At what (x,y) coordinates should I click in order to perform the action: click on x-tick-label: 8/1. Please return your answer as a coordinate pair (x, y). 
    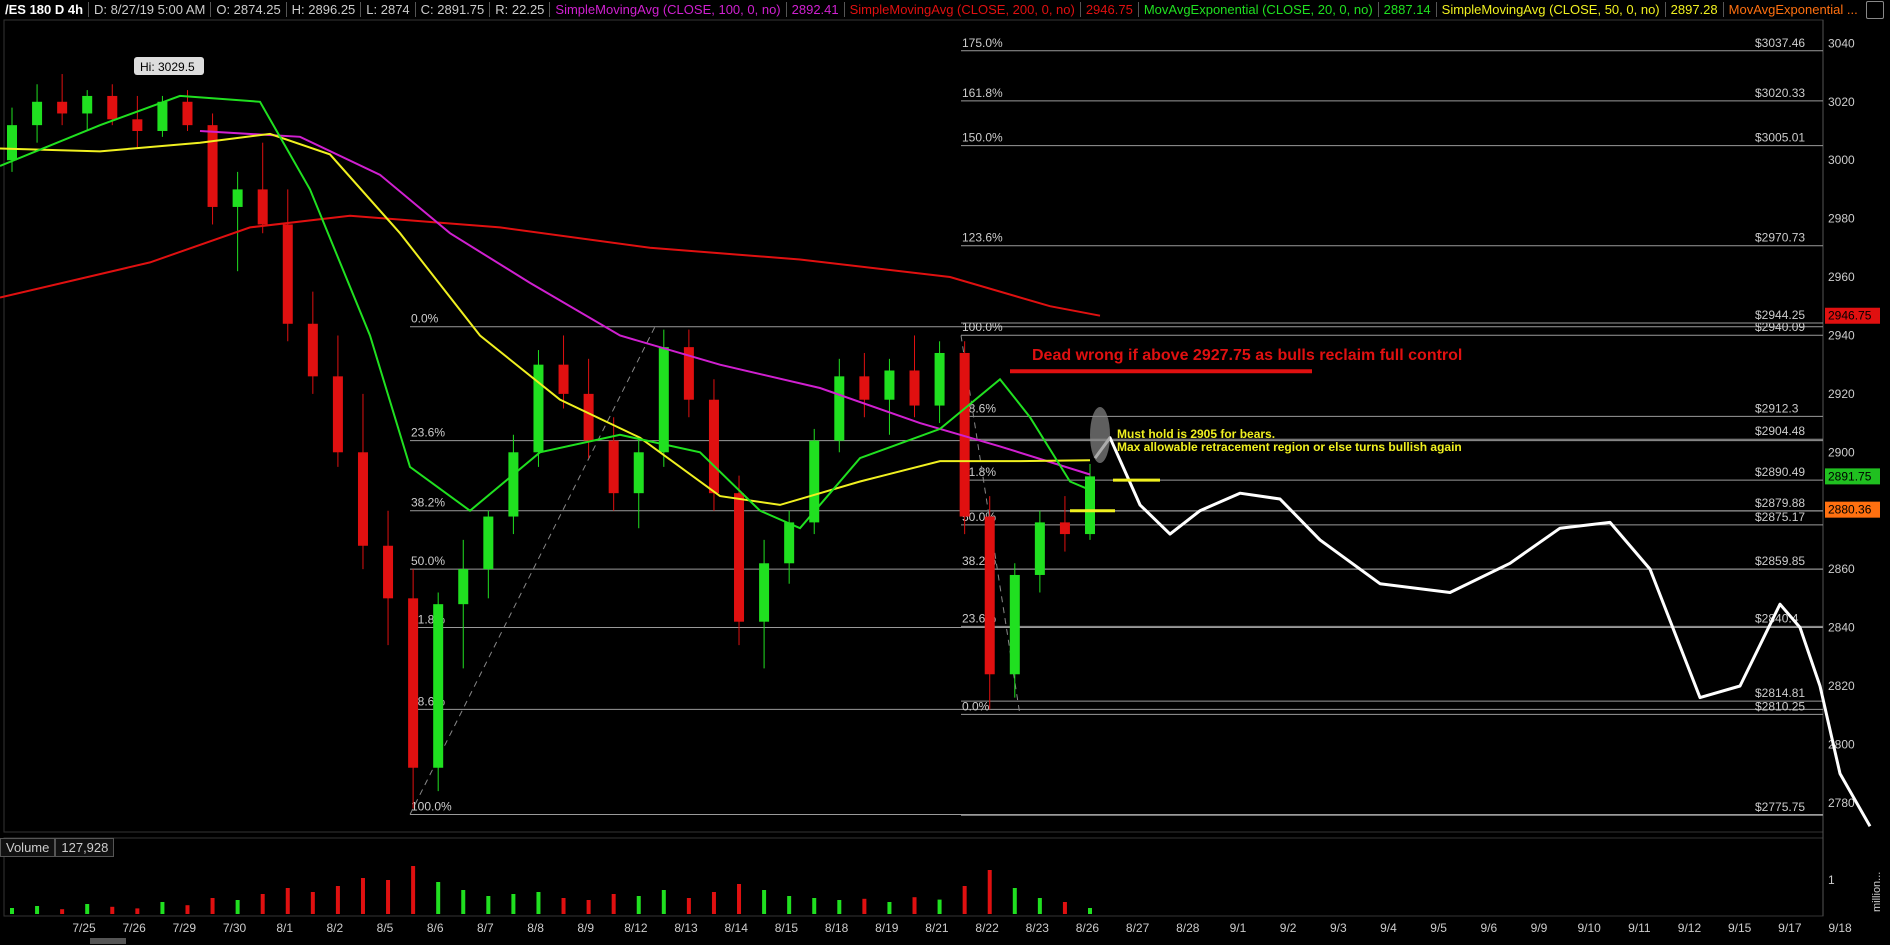
    Looking at the image, I should click on (284, 928).